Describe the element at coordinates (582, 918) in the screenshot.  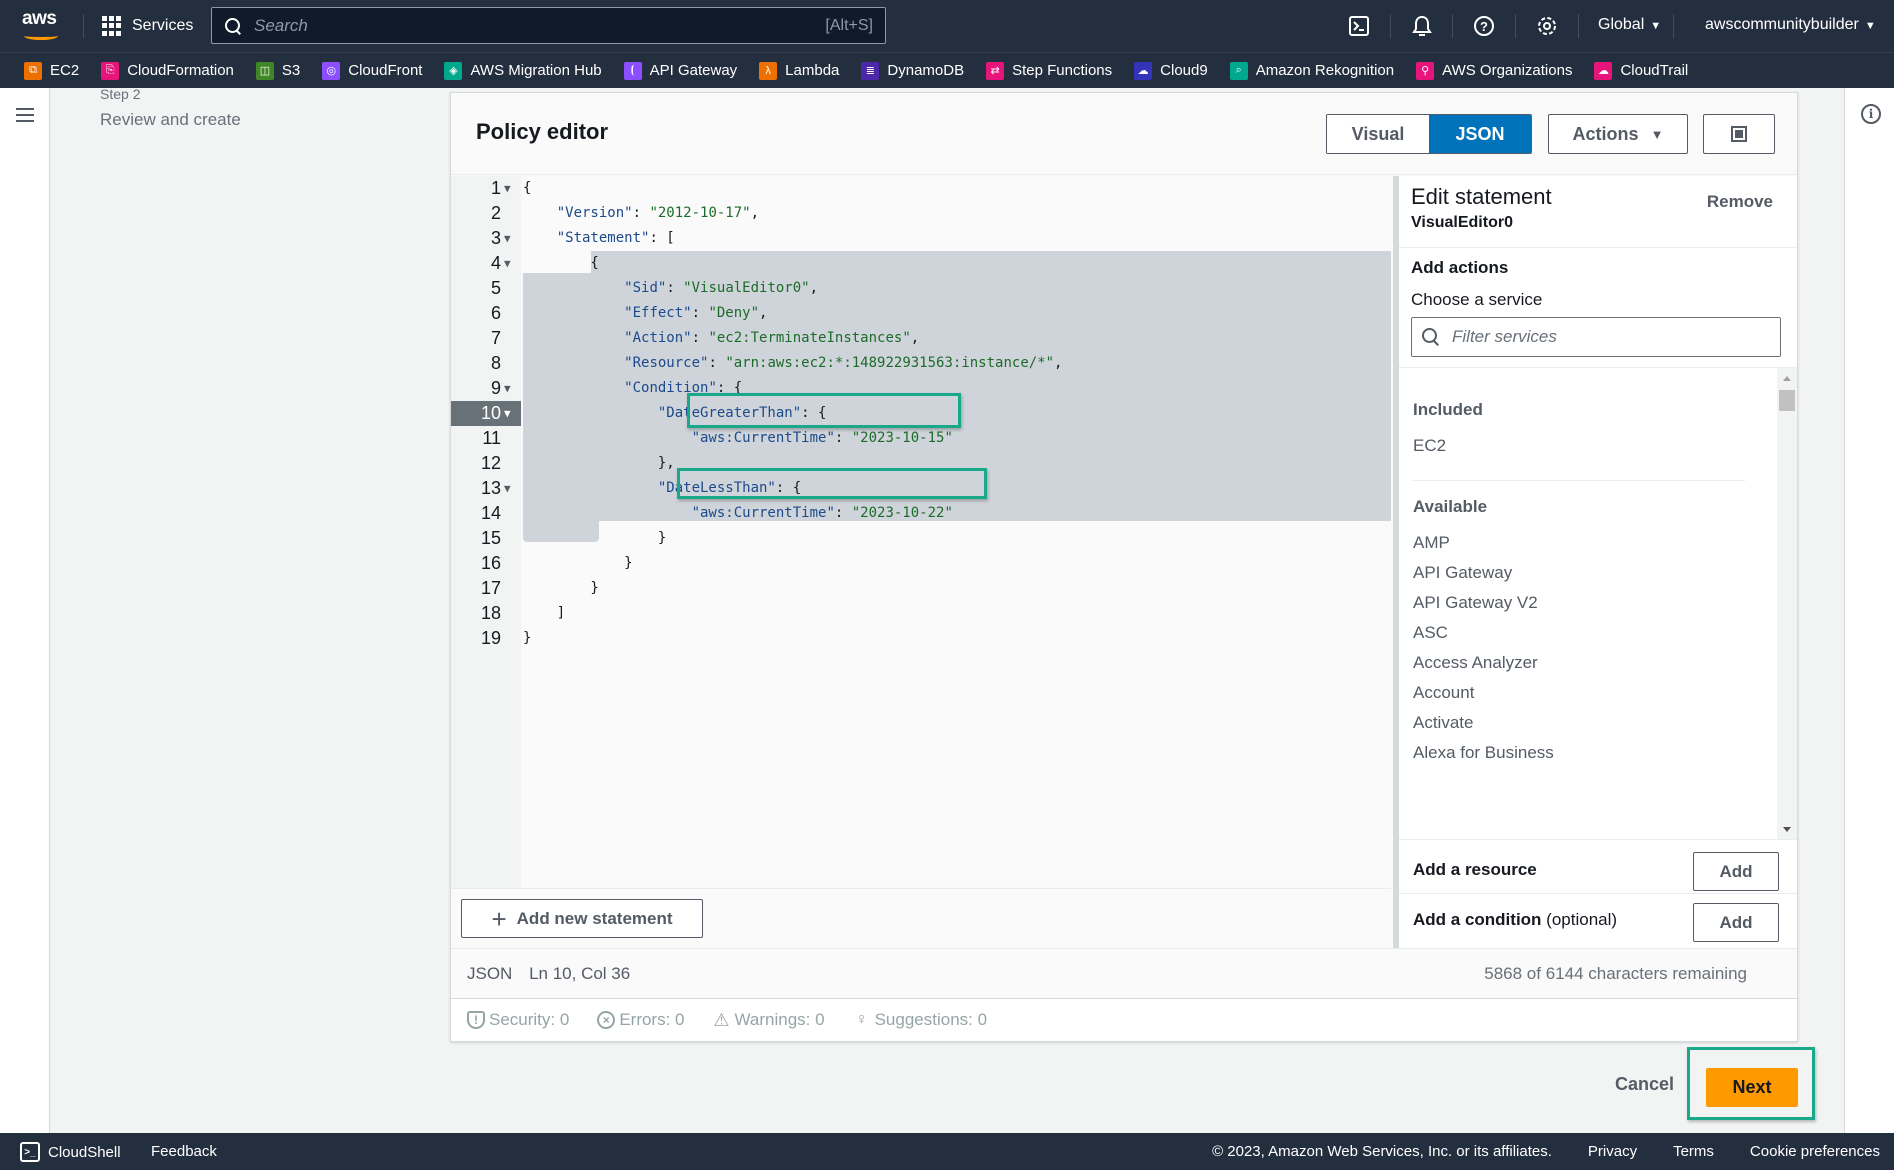
I see `add-new-statement-button: + Add new statement` at that location.